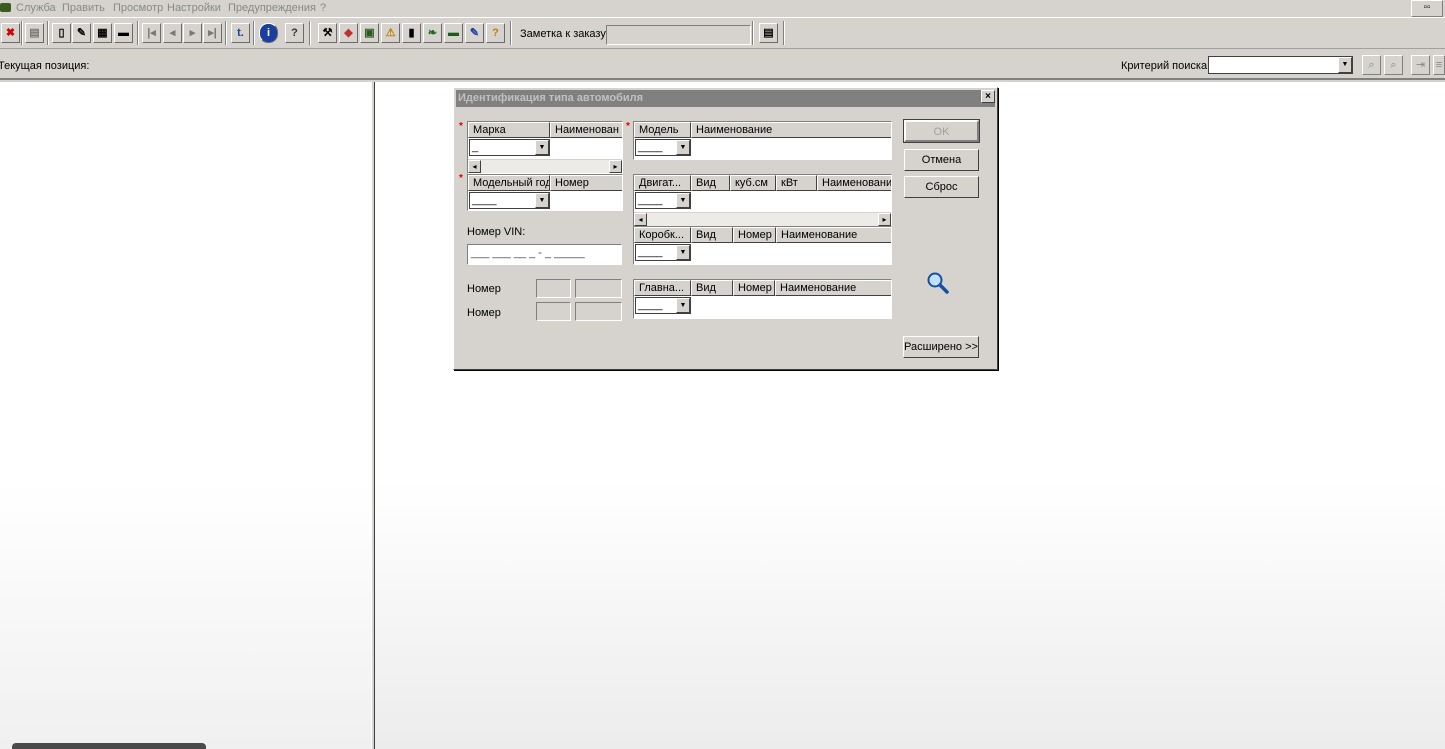  Describe the element at coordinates (1393, 65) in the screenshot. I see `search-clear-icon: ⌕` at that location.